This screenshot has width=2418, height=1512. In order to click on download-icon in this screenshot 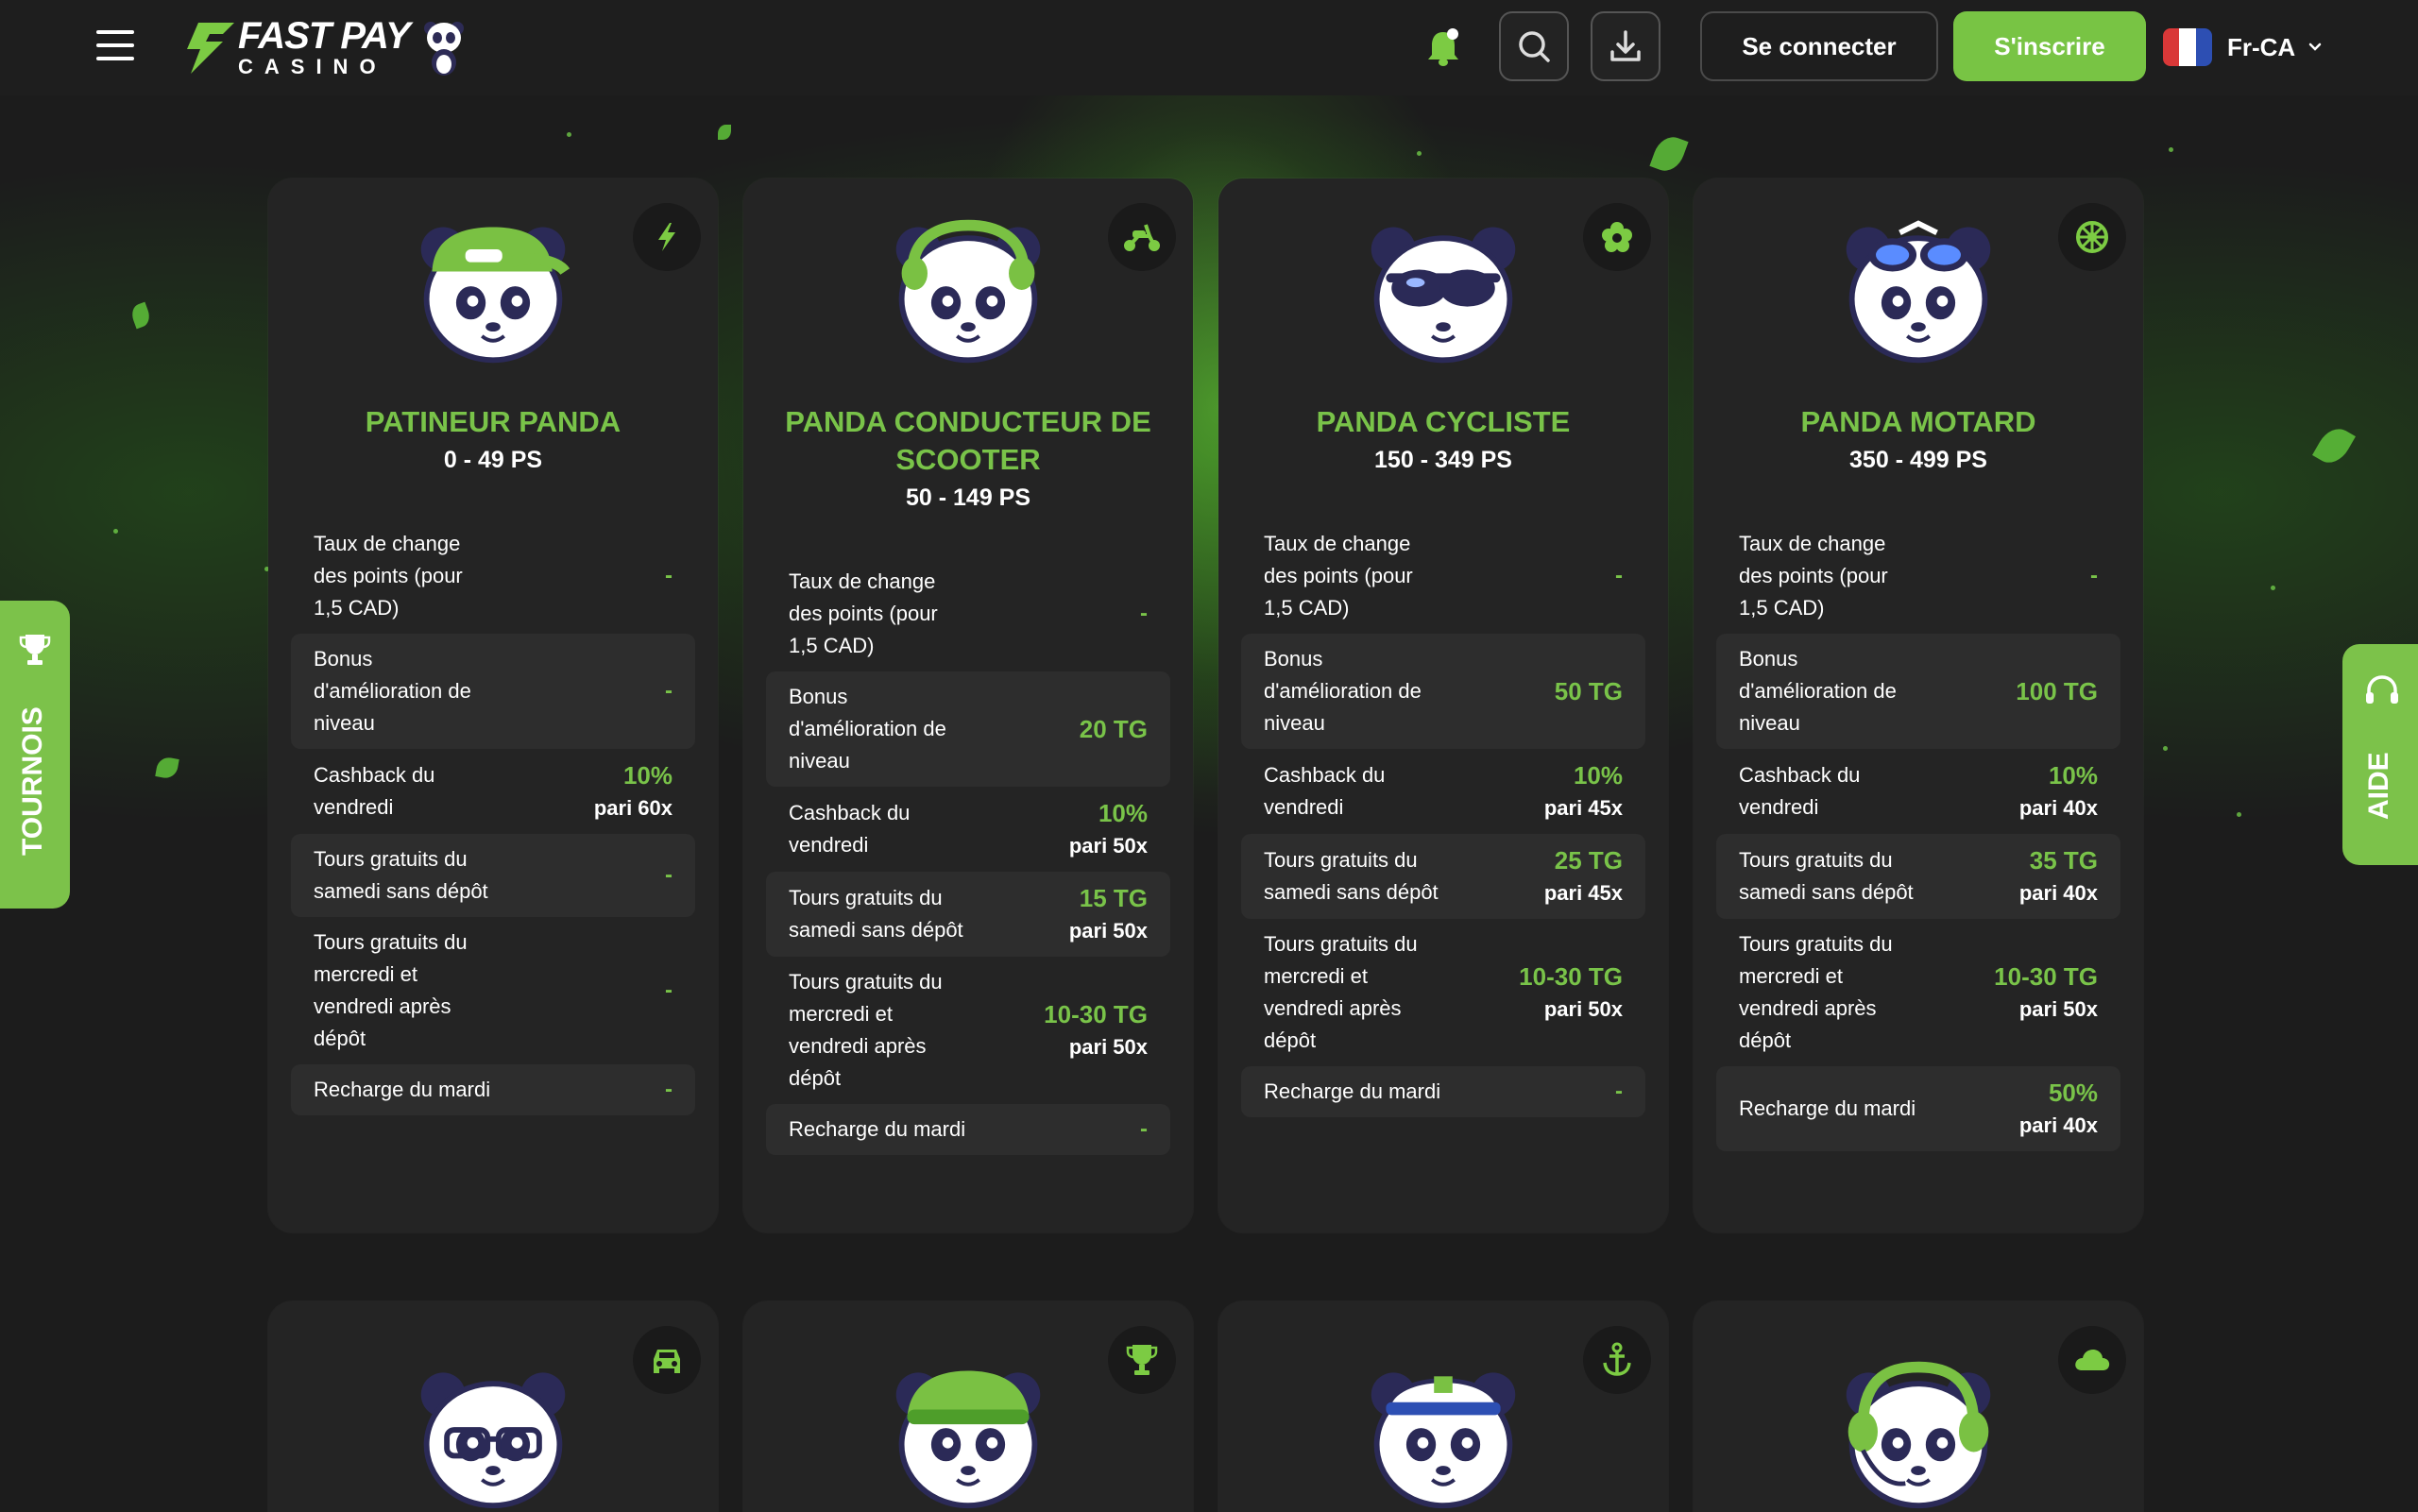, I will do `click(1626, 46)`.